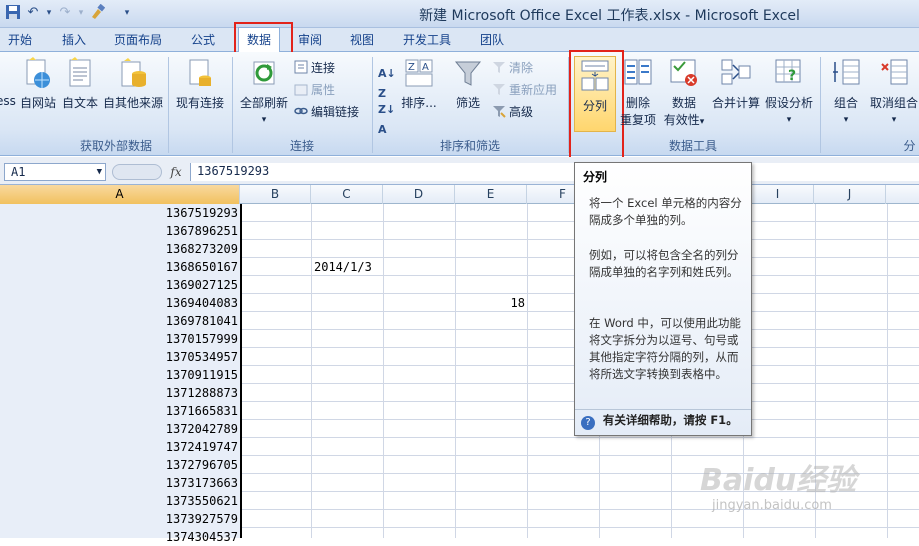  What do you see at coordinates (314, 90) in the screenshot?
I see `properties-button: 属性` at bounding box center [314, 90].